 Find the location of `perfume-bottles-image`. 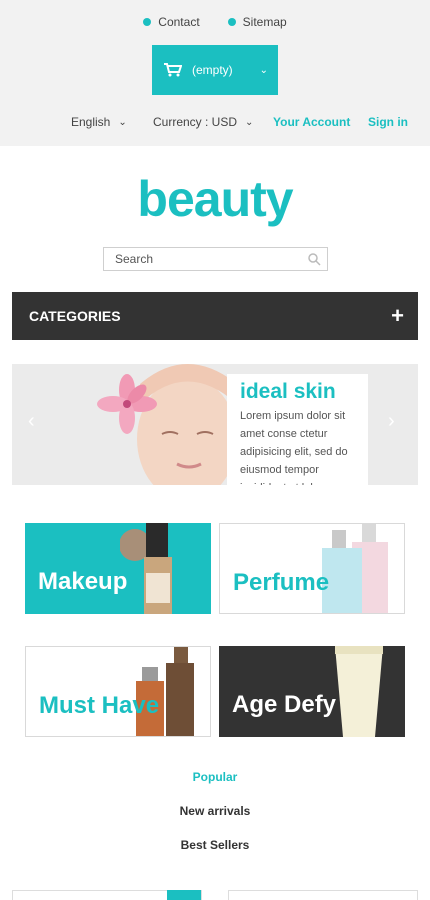

perfume-bottles-image is located at coordinates (355, 568).